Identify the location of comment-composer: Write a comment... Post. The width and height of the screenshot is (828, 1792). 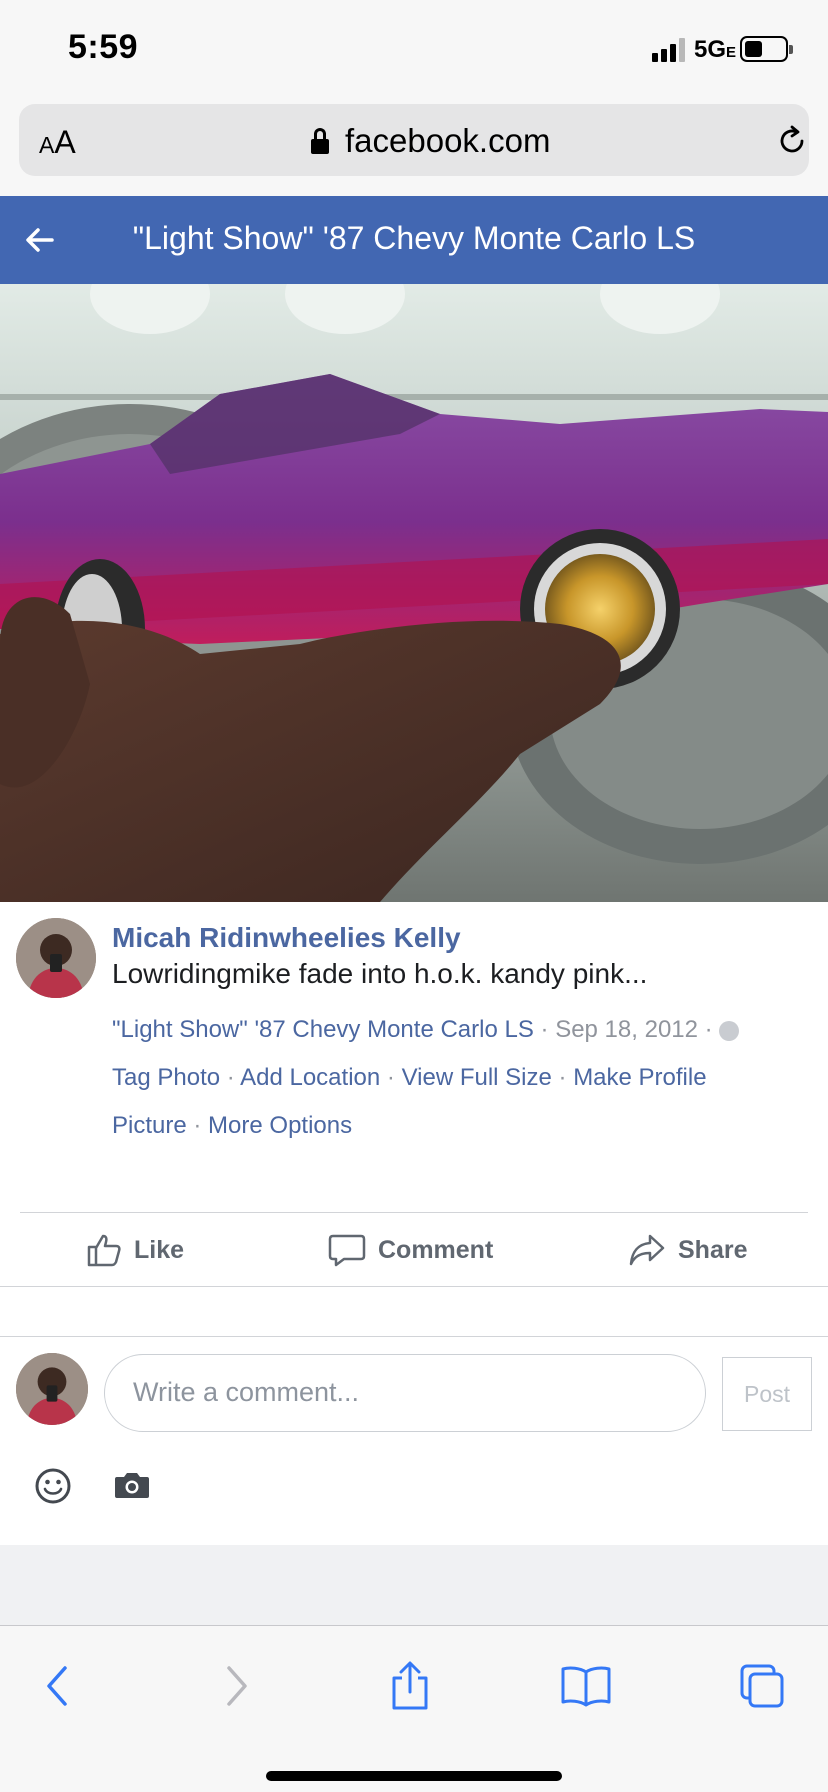
(414, 1441).